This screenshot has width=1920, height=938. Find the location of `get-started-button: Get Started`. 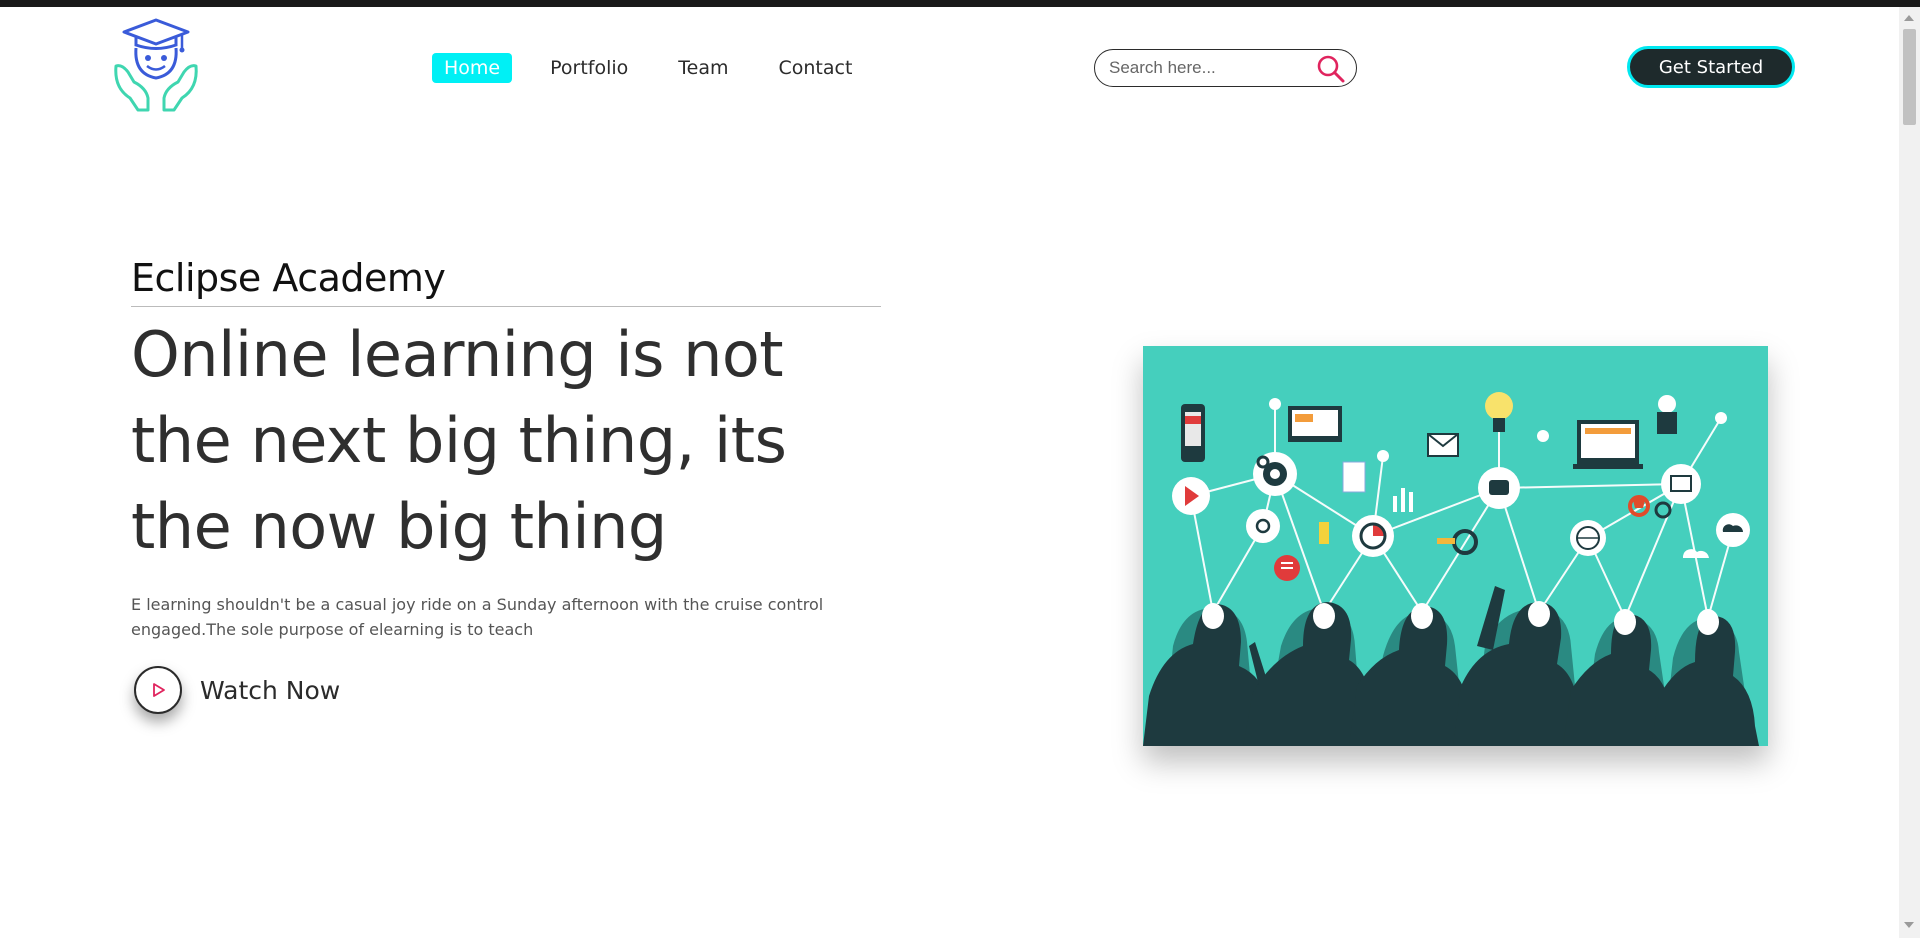

get-started-button: Get Started is located at coordinates (1711, 67).